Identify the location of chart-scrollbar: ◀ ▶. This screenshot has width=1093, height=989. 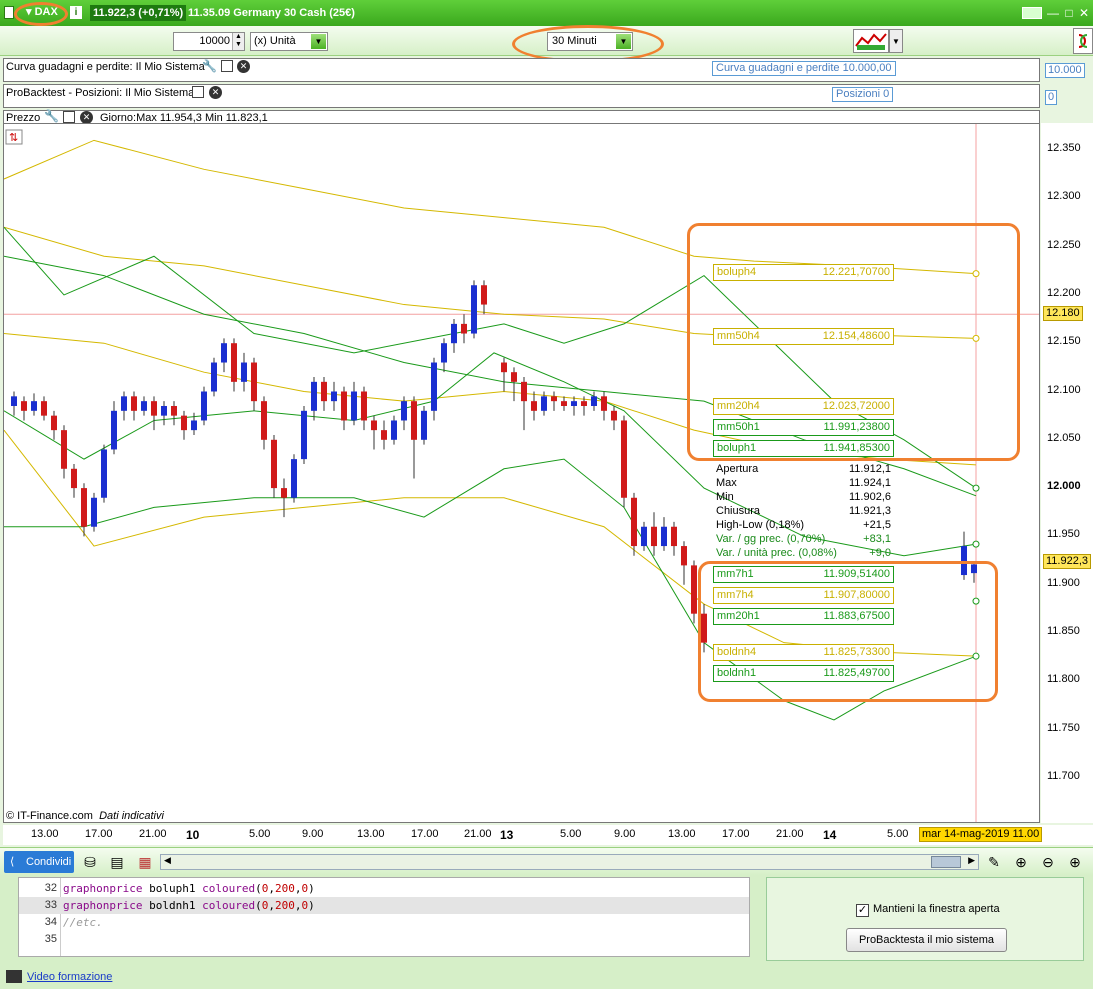
(569, 862).